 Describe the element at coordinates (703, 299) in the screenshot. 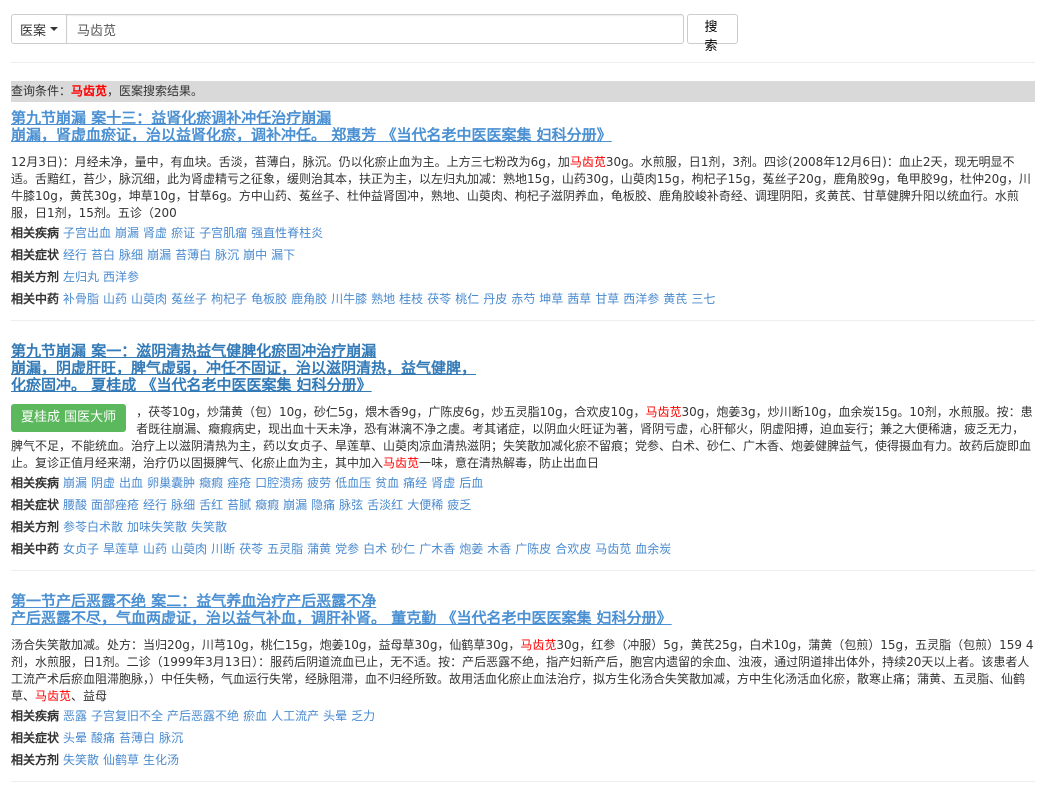

I see `related-herbs-link: 三七` at that location.